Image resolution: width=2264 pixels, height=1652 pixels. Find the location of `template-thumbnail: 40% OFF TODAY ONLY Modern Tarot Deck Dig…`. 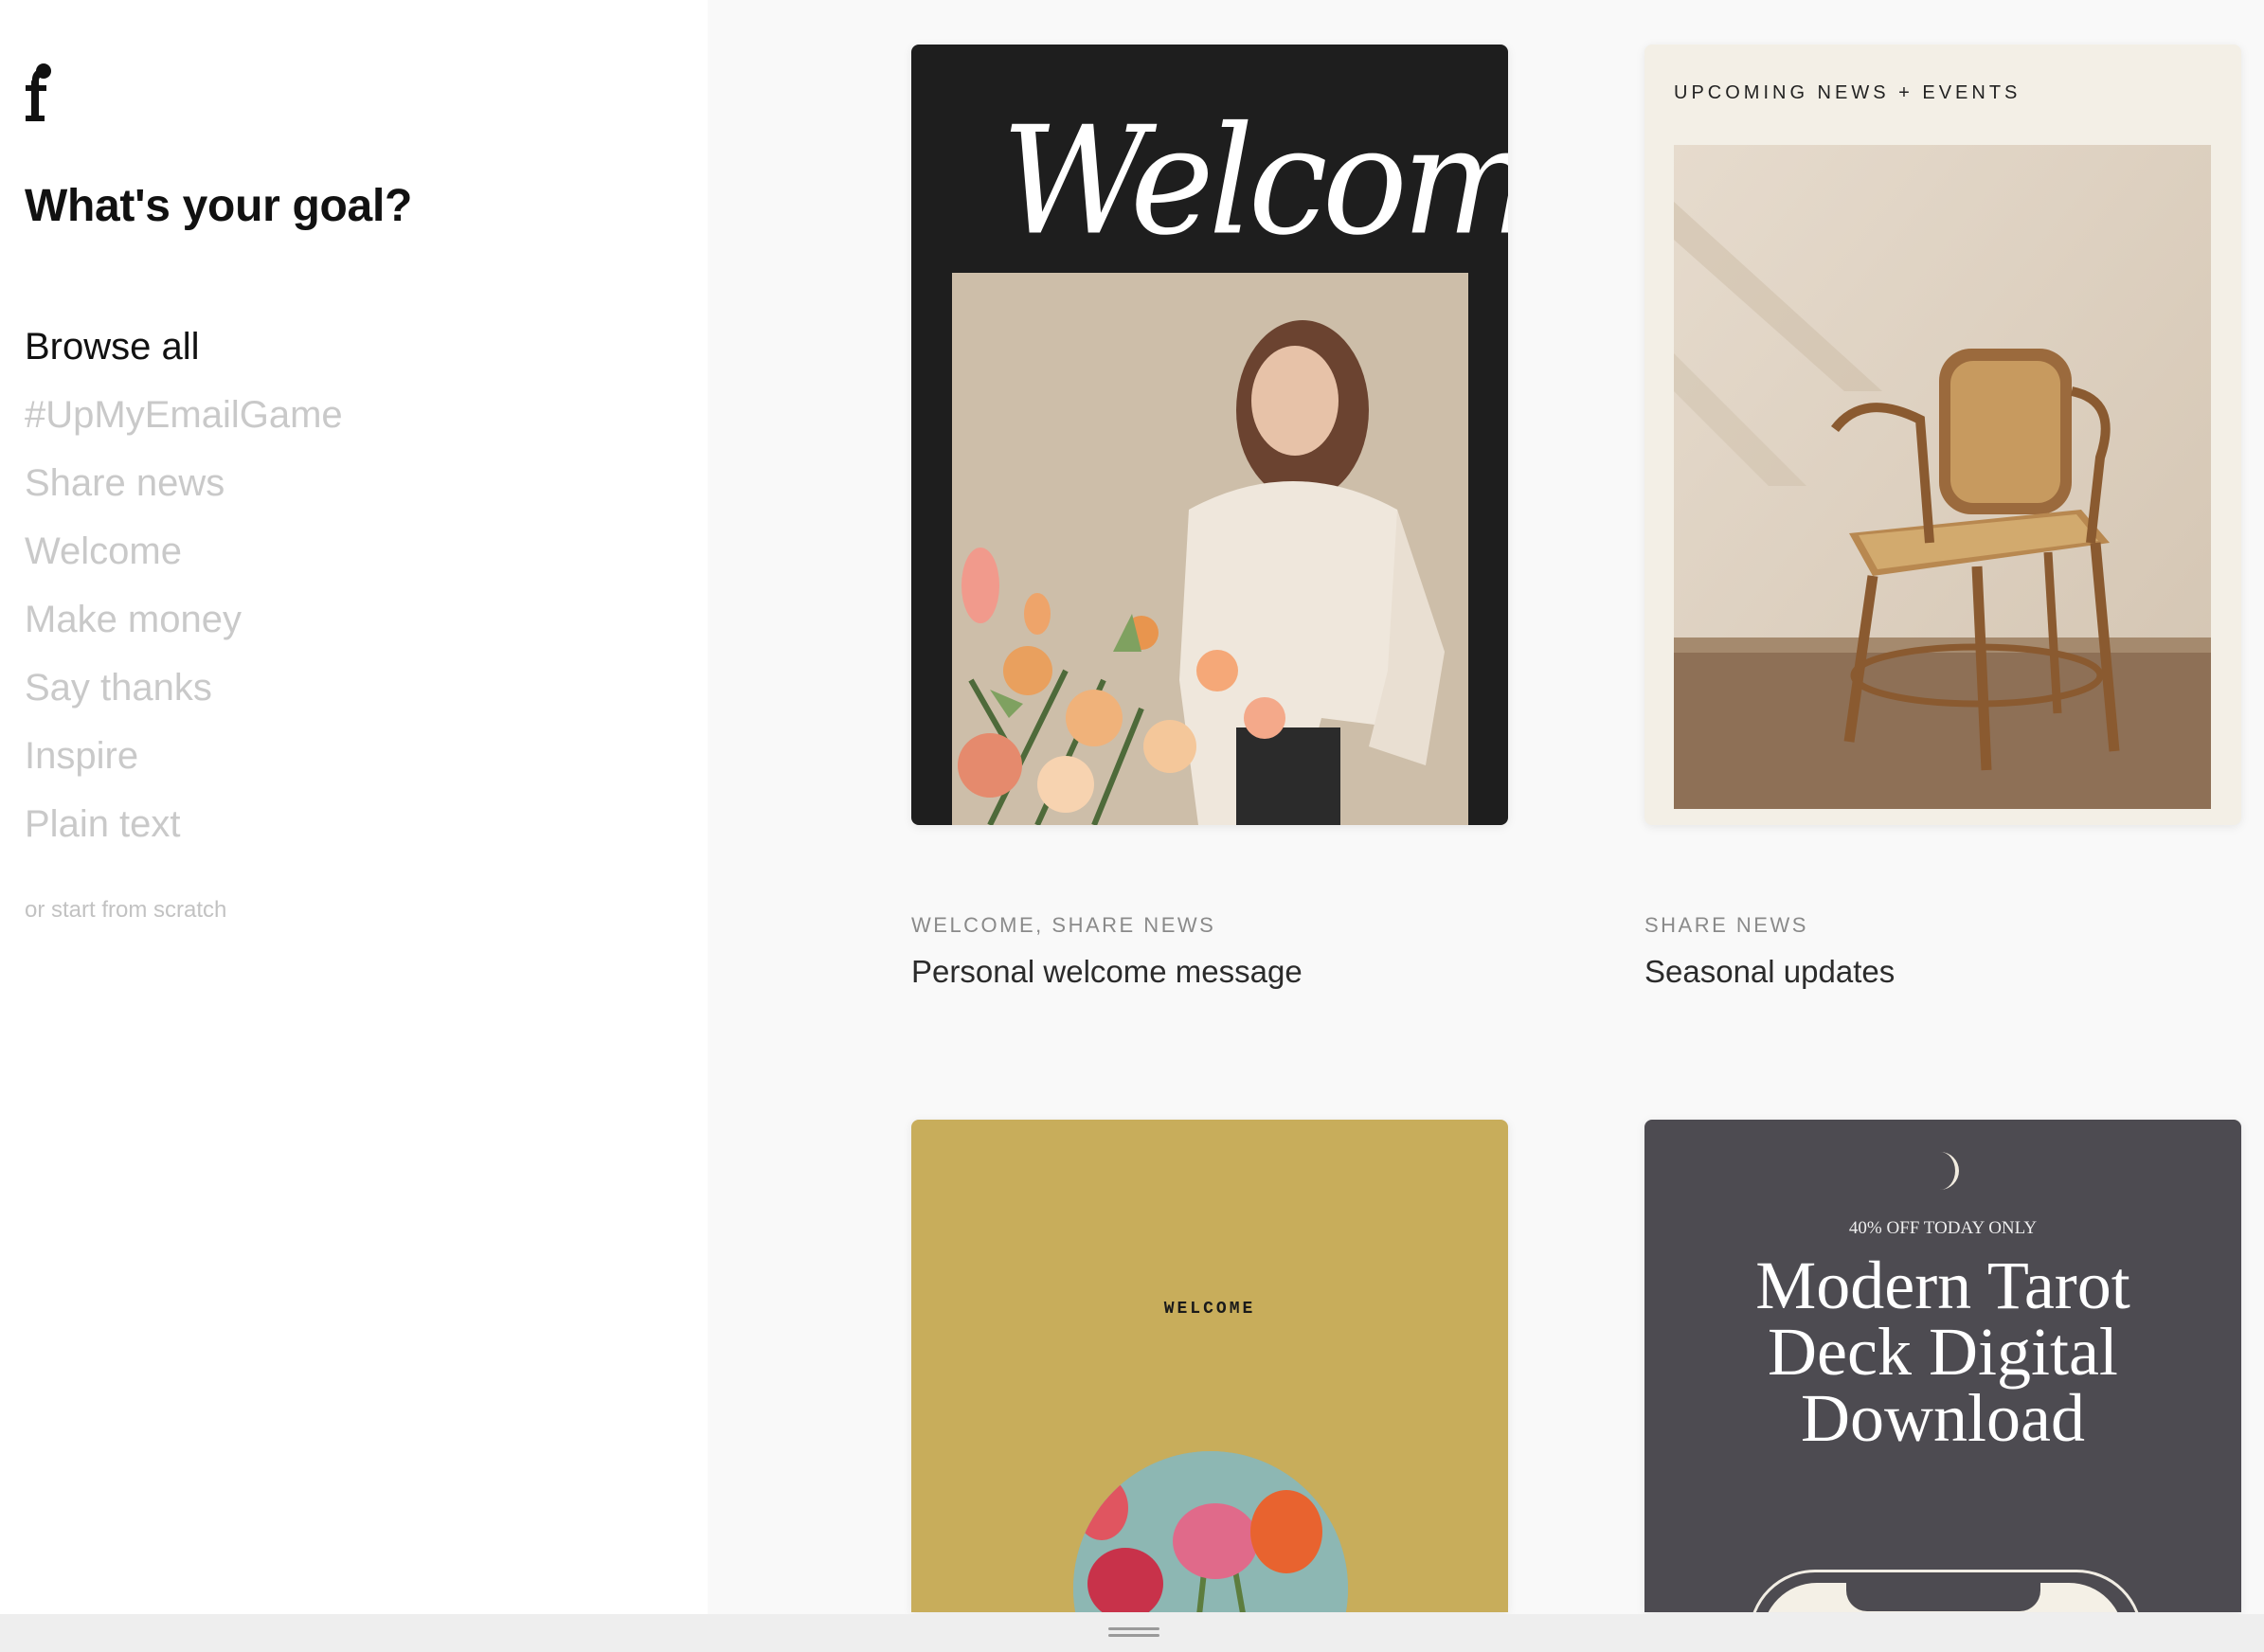

template-thumbnail: 40% OFF TODAY ONLY Modern Tarot Deck Dig… is located at coordinates (1942, 1366).